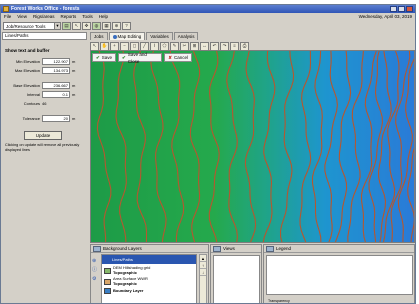 Image resolution: width=419 pixels, height=304 pixels. What do you see at coordinates (132, 270) in the screenshot?
I see `layer-text: DEM Hillshading grid Topographic` at bounding box center [132, 270].